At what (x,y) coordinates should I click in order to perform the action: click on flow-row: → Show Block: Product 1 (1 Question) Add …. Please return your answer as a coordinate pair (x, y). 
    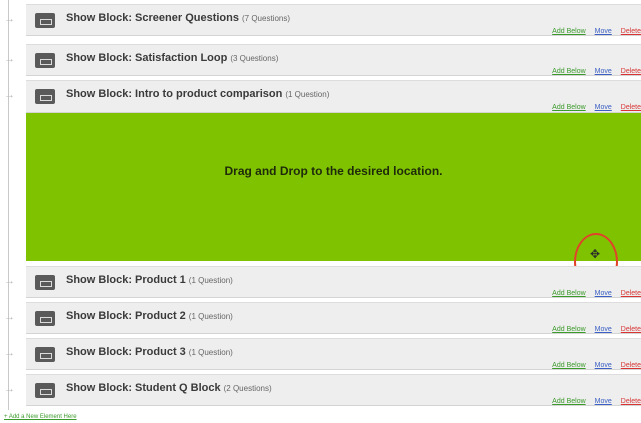
    Looking at the image, I should click on (320, 282).